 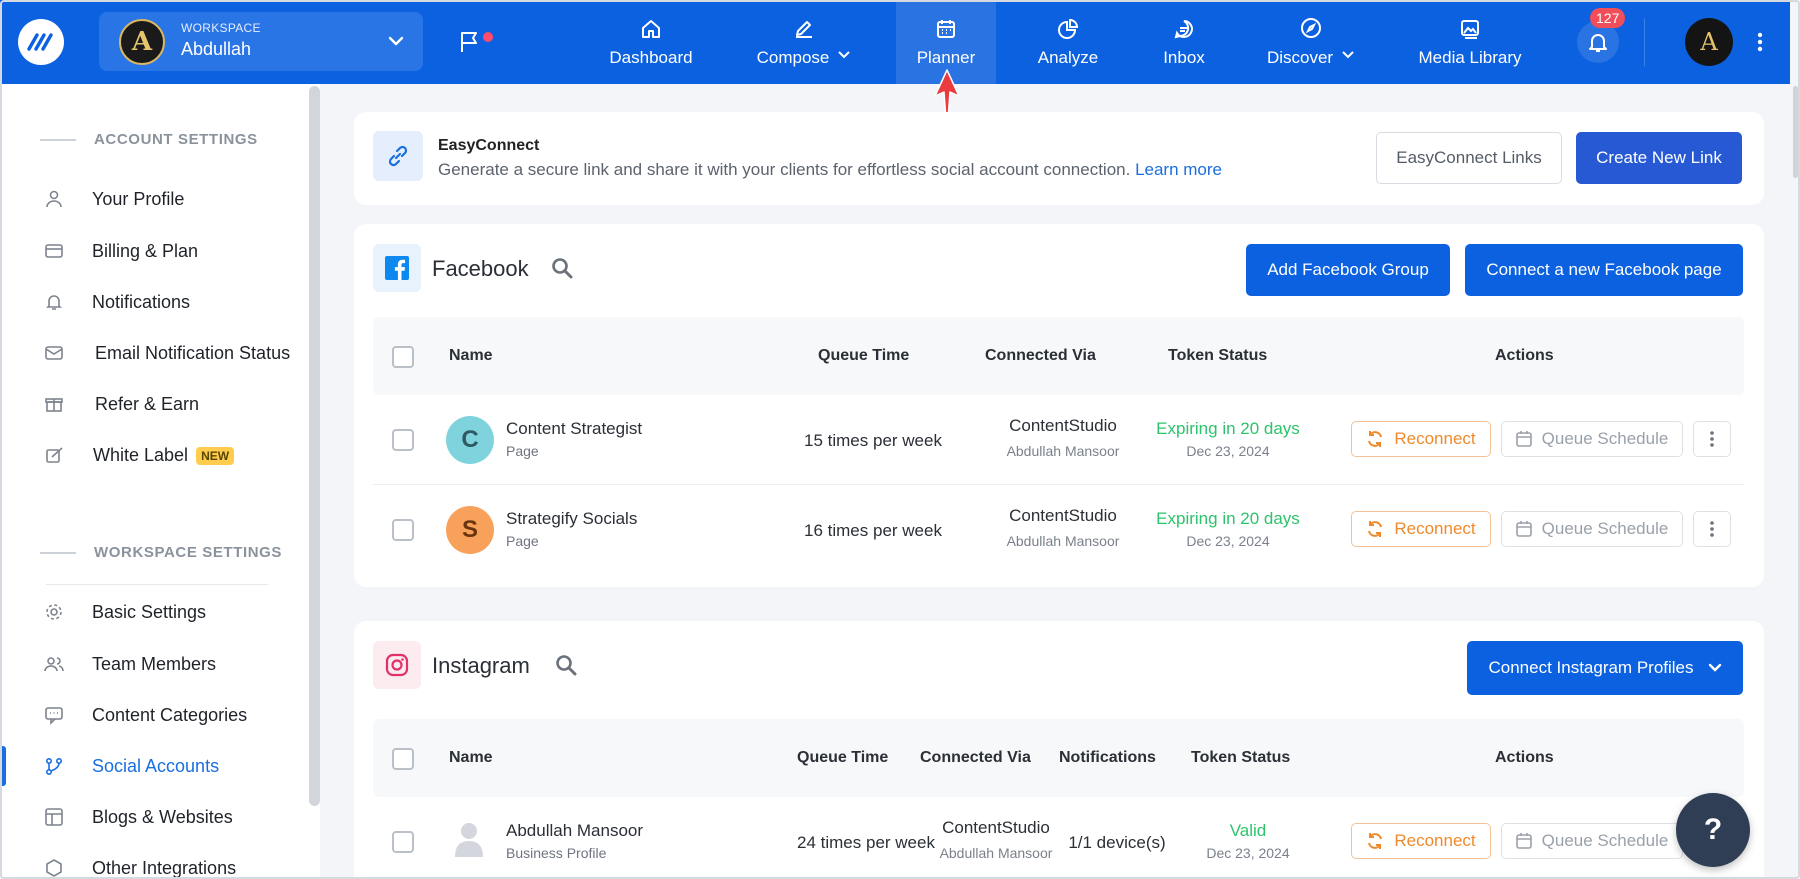 I want to click on nav-dashboard: Dashboard, so click(x=651, y=42).